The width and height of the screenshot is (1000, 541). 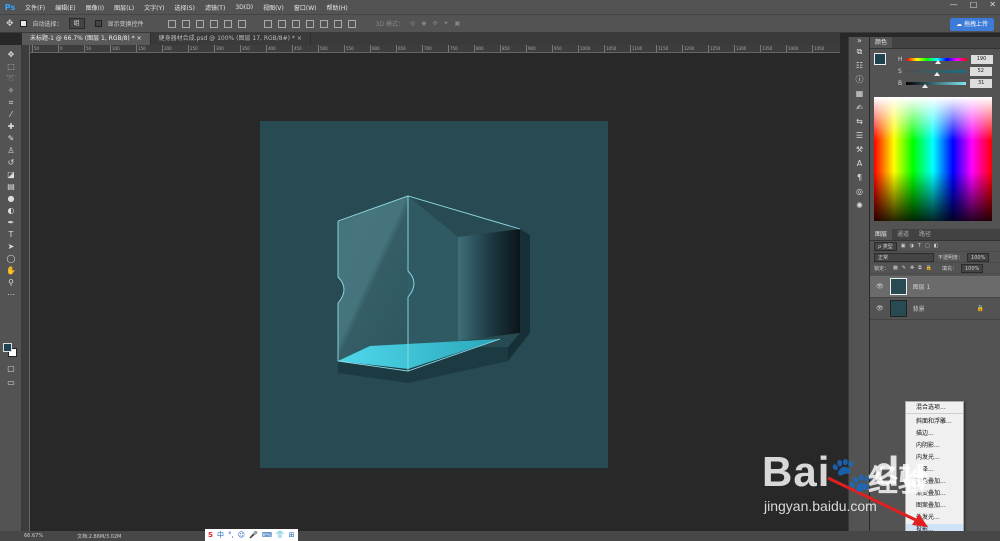 What do you see at coordinates (215, 7) in the screenshot?
I see `menu-filter: 滤镜(T)` at bounding box center [215, 7].